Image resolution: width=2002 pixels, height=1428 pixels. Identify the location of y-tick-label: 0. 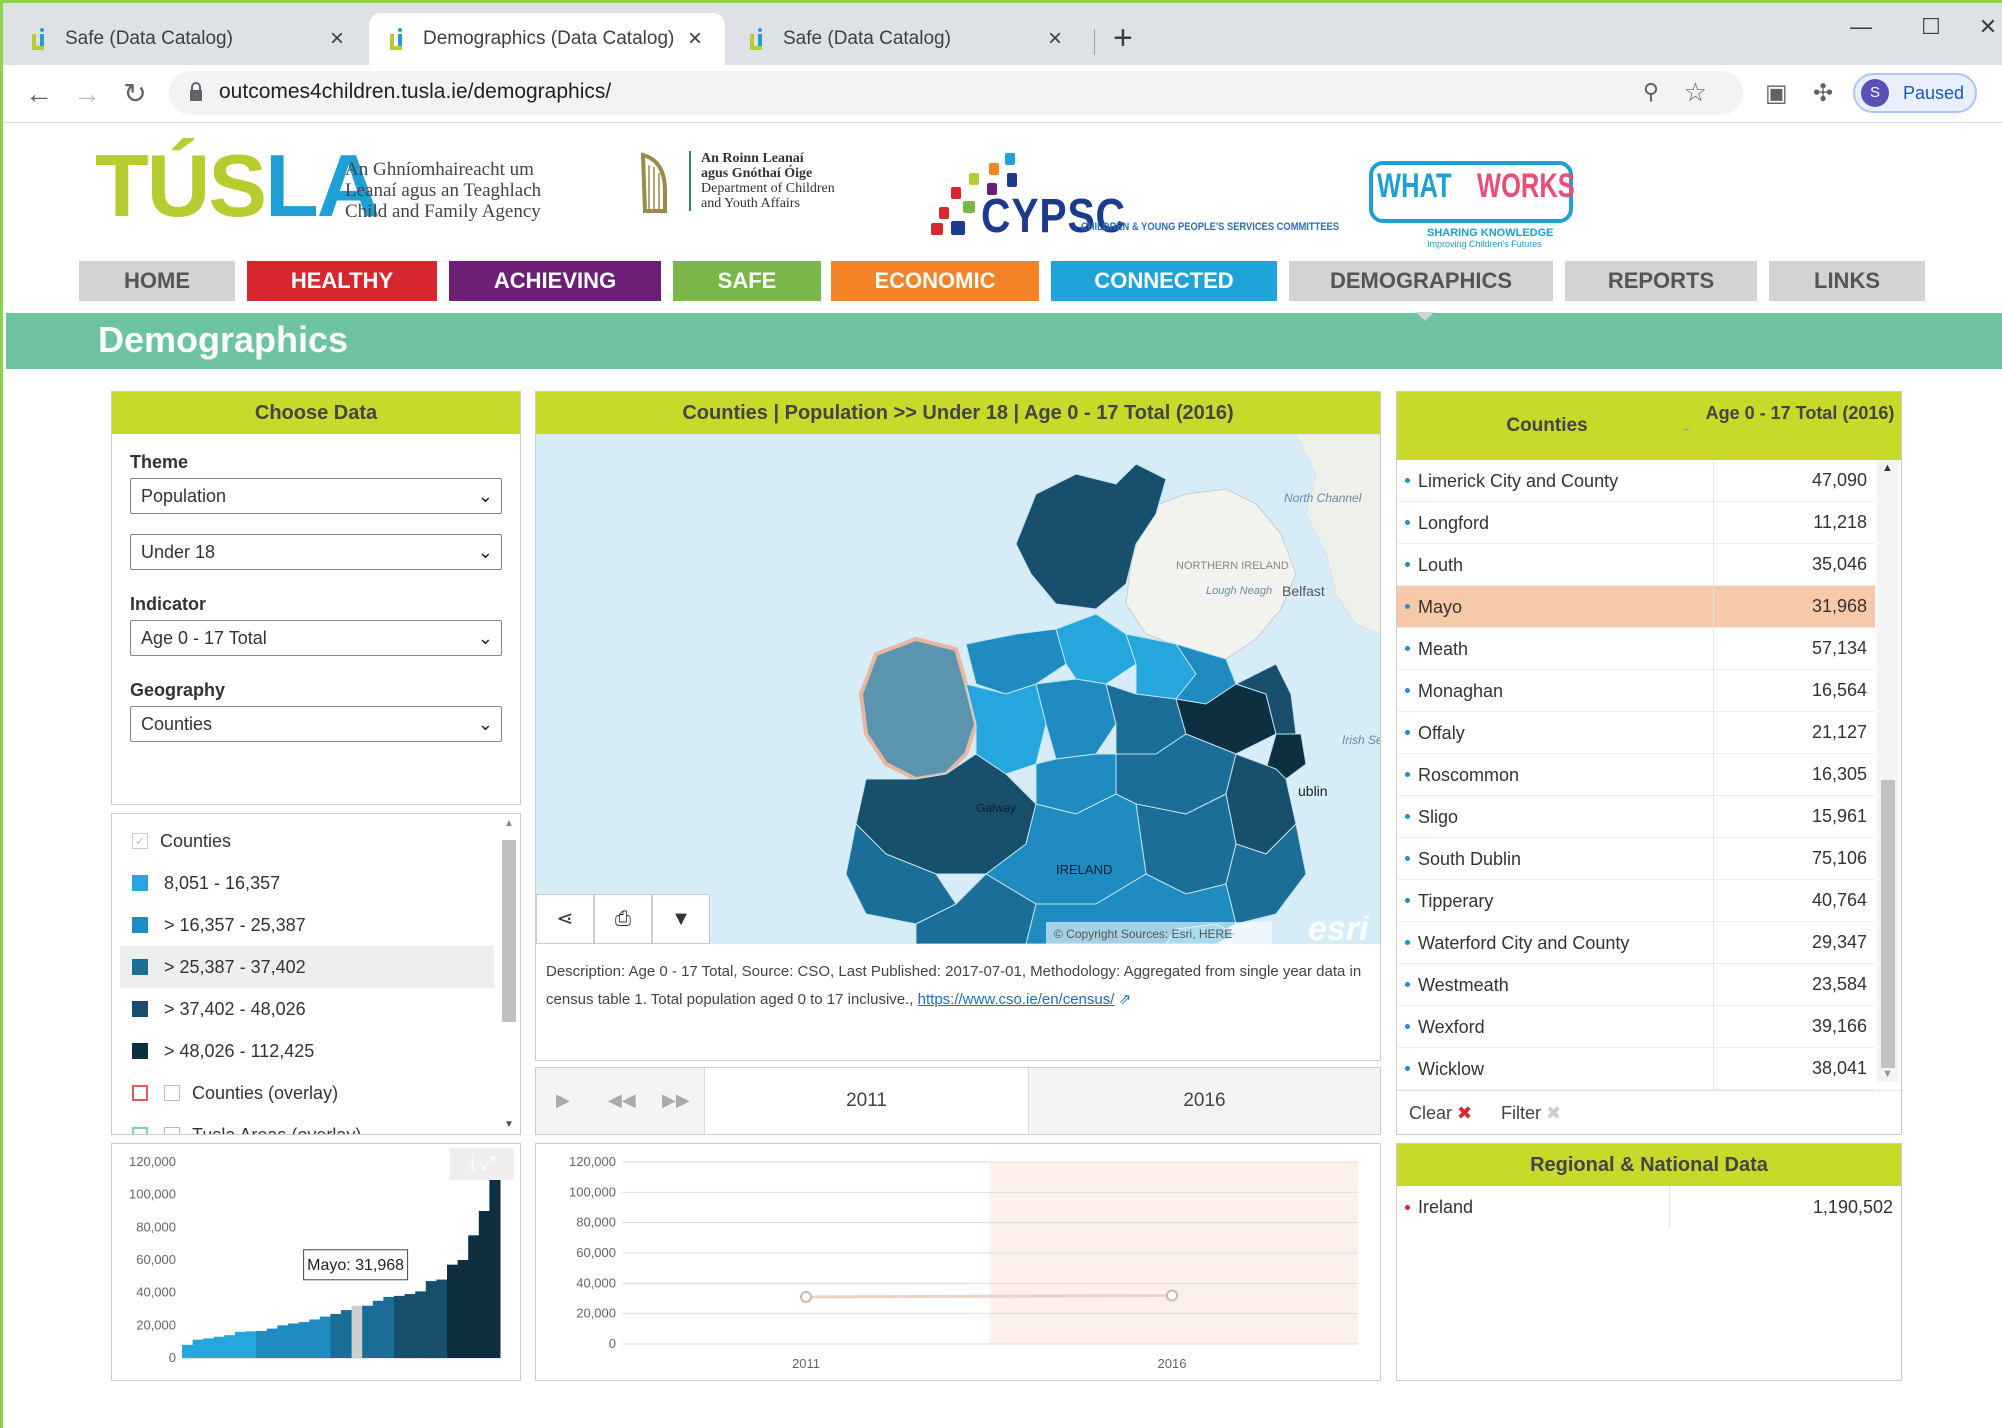
(612, 1343).